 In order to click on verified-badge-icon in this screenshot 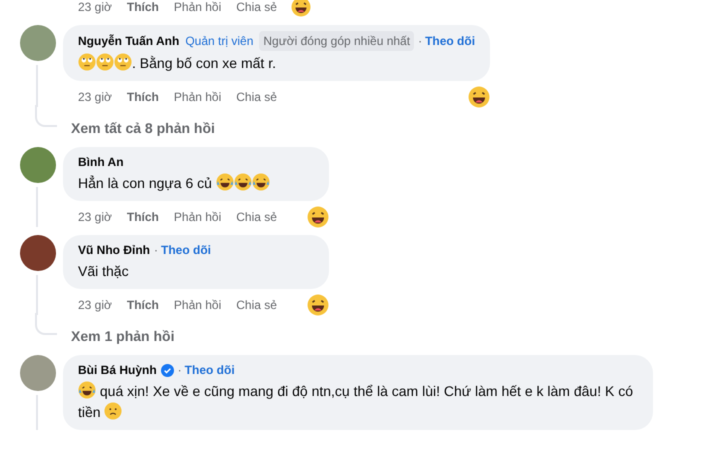, I will do `click(167, 370)`.